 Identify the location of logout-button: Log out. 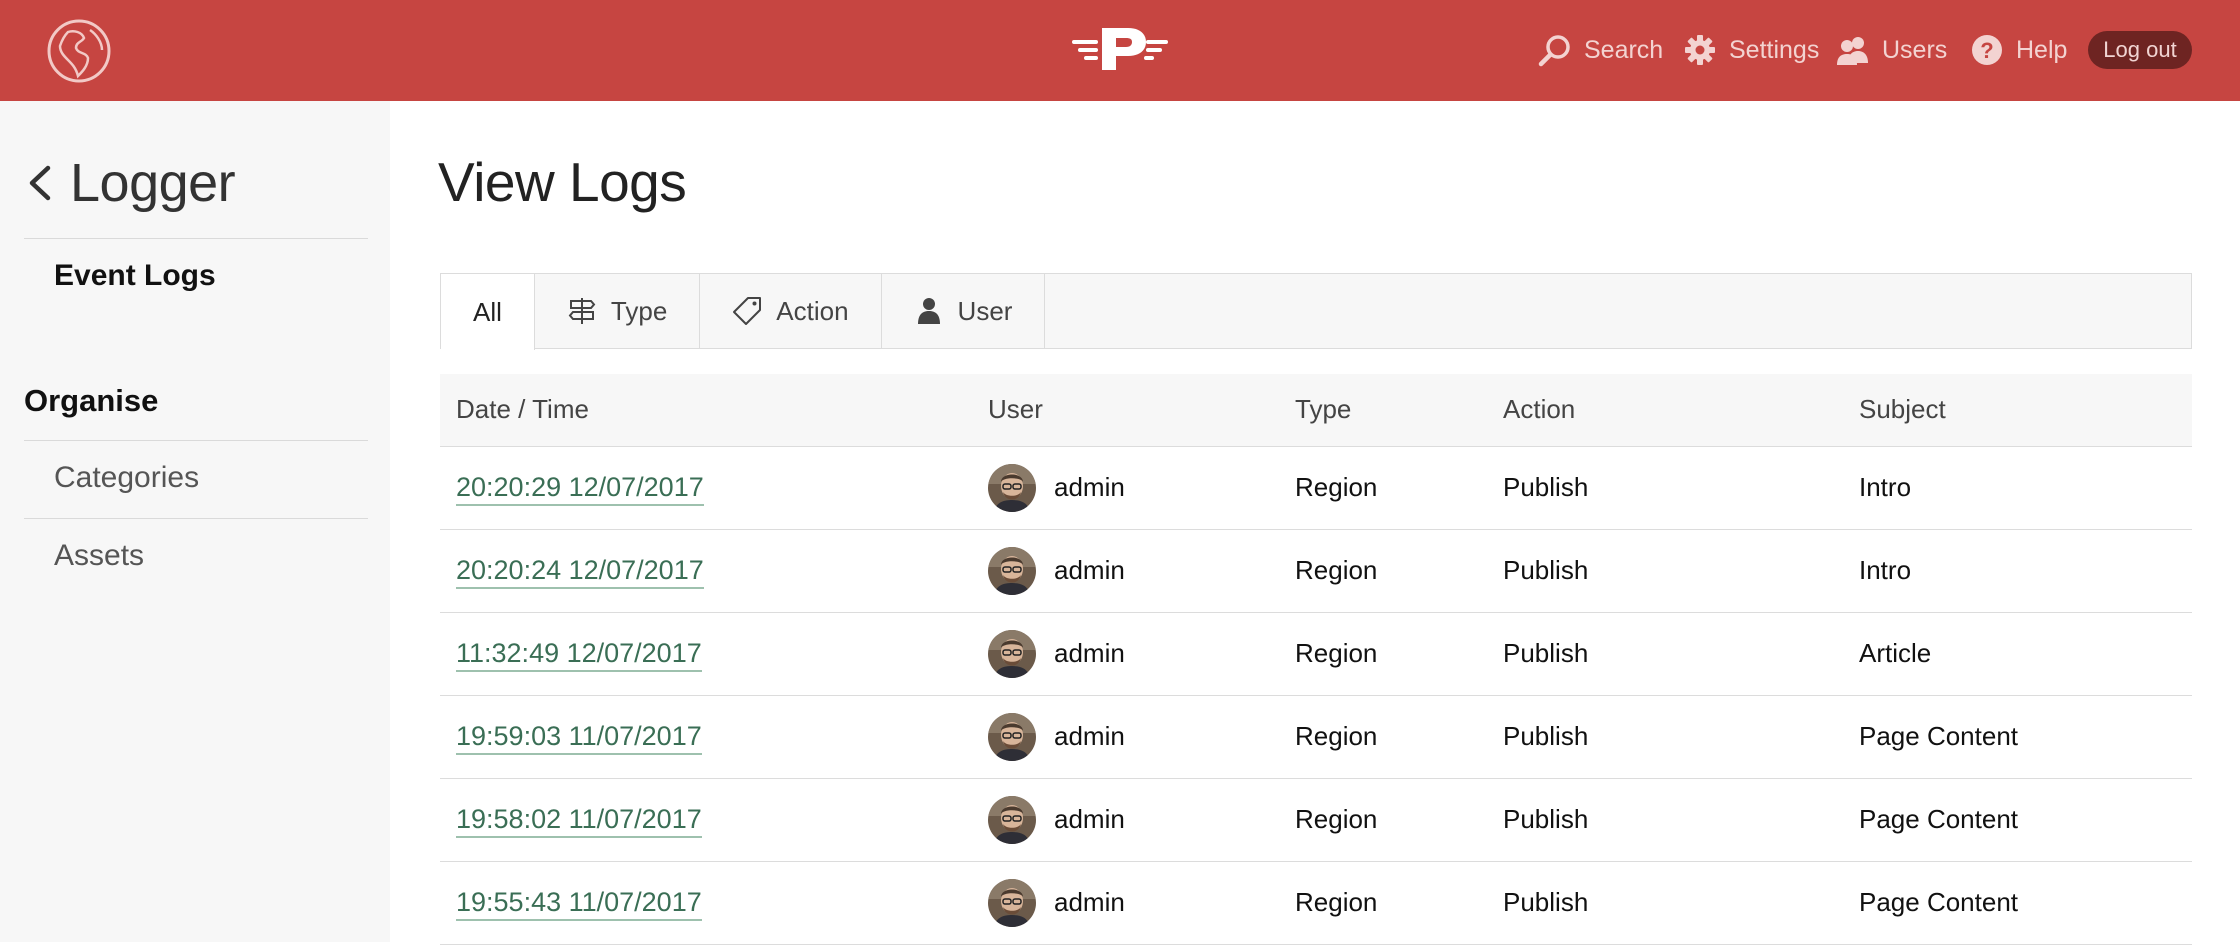
(2140, 50).